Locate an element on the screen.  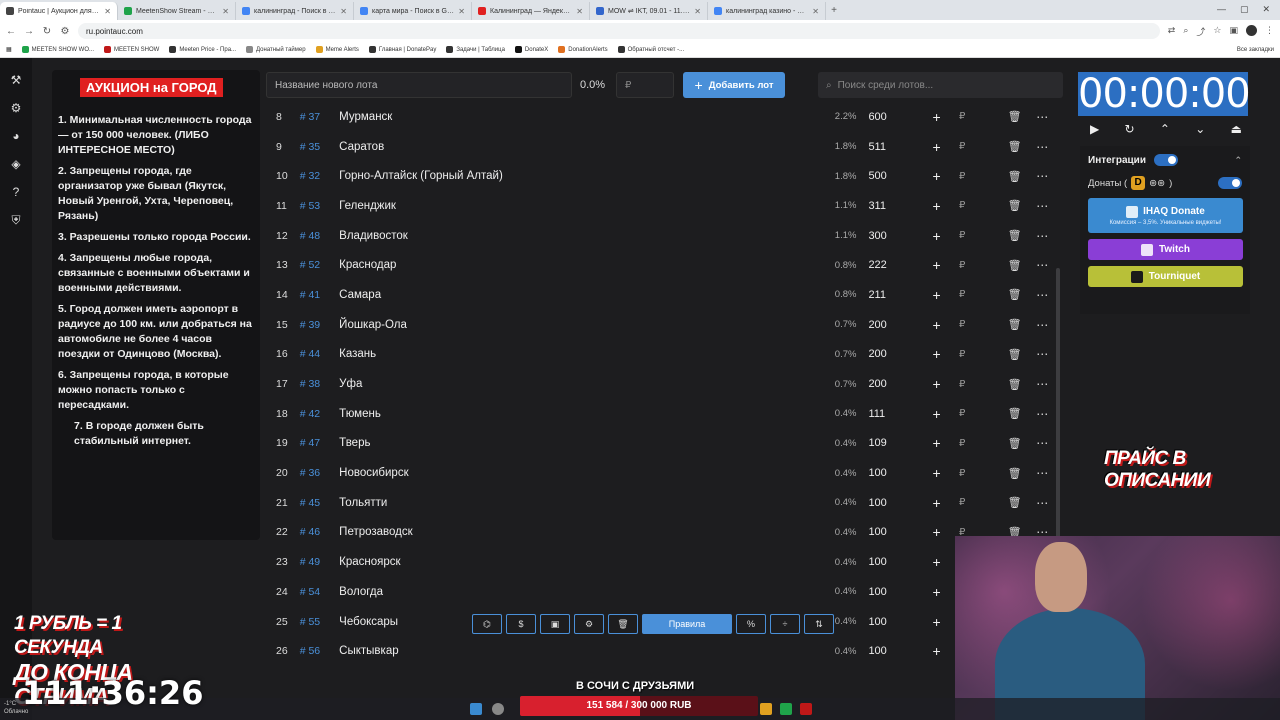
lot-name: Йошкар-Ола is located at coordinates (576, 325).